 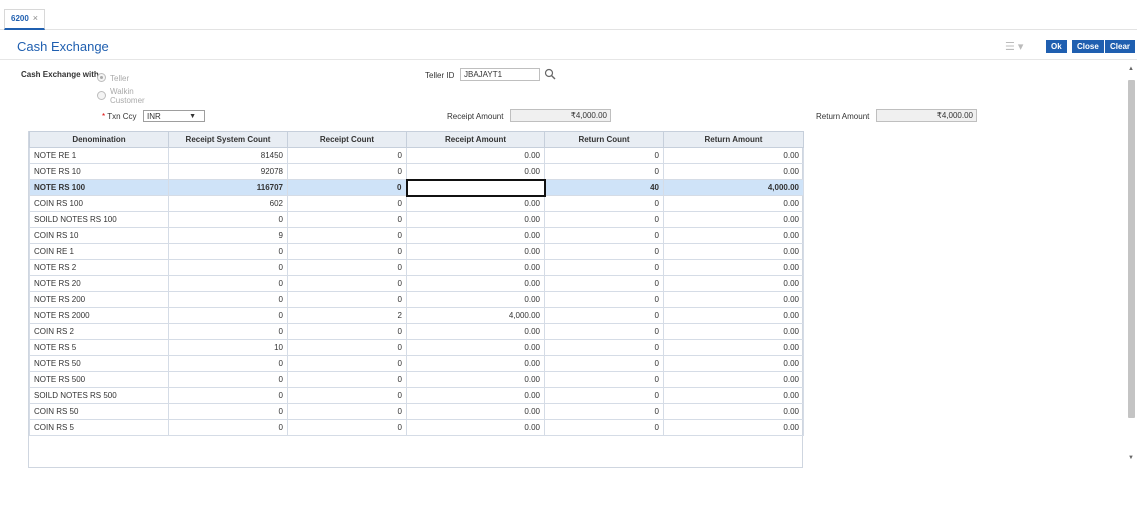 What do you see at coordinates (1056, 46) in the screenshot?
I see `ok-button: Ok` at bounding box center [1056, 46].